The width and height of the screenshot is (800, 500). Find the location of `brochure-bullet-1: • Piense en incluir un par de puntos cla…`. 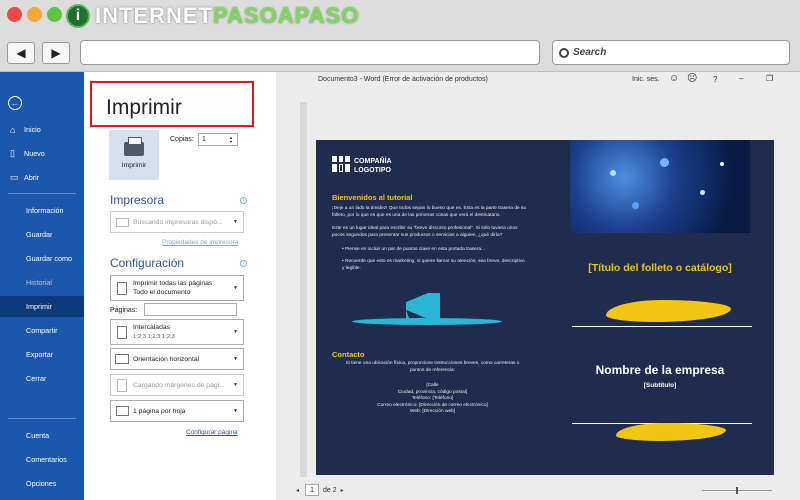

brochure-bullet-1: • Piense en incluir un par de puntos cla… is located at coordinates (414, 249).